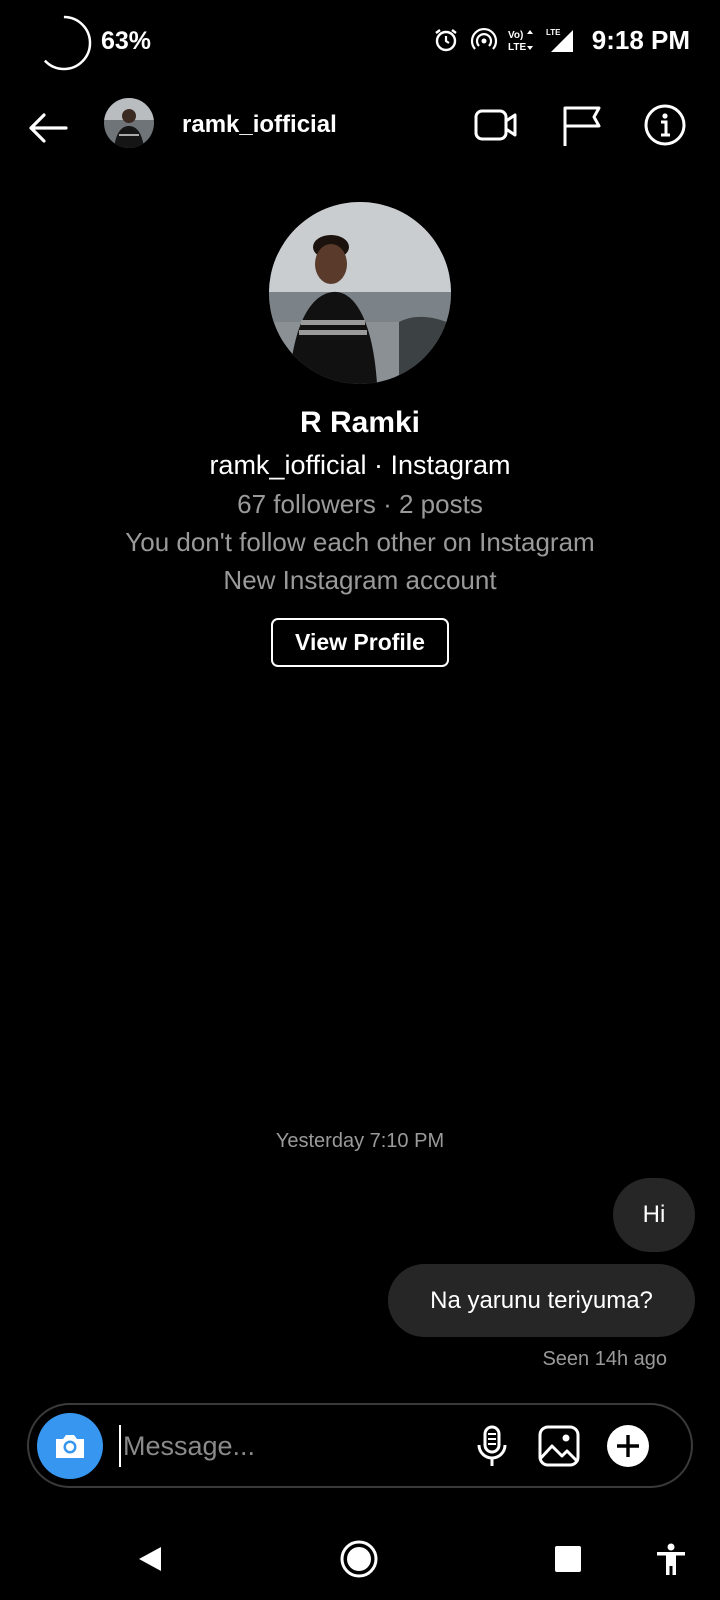  Describe the element at coordinates (483, 38) in the screenshot. I see `hotspot-icon` at that location.